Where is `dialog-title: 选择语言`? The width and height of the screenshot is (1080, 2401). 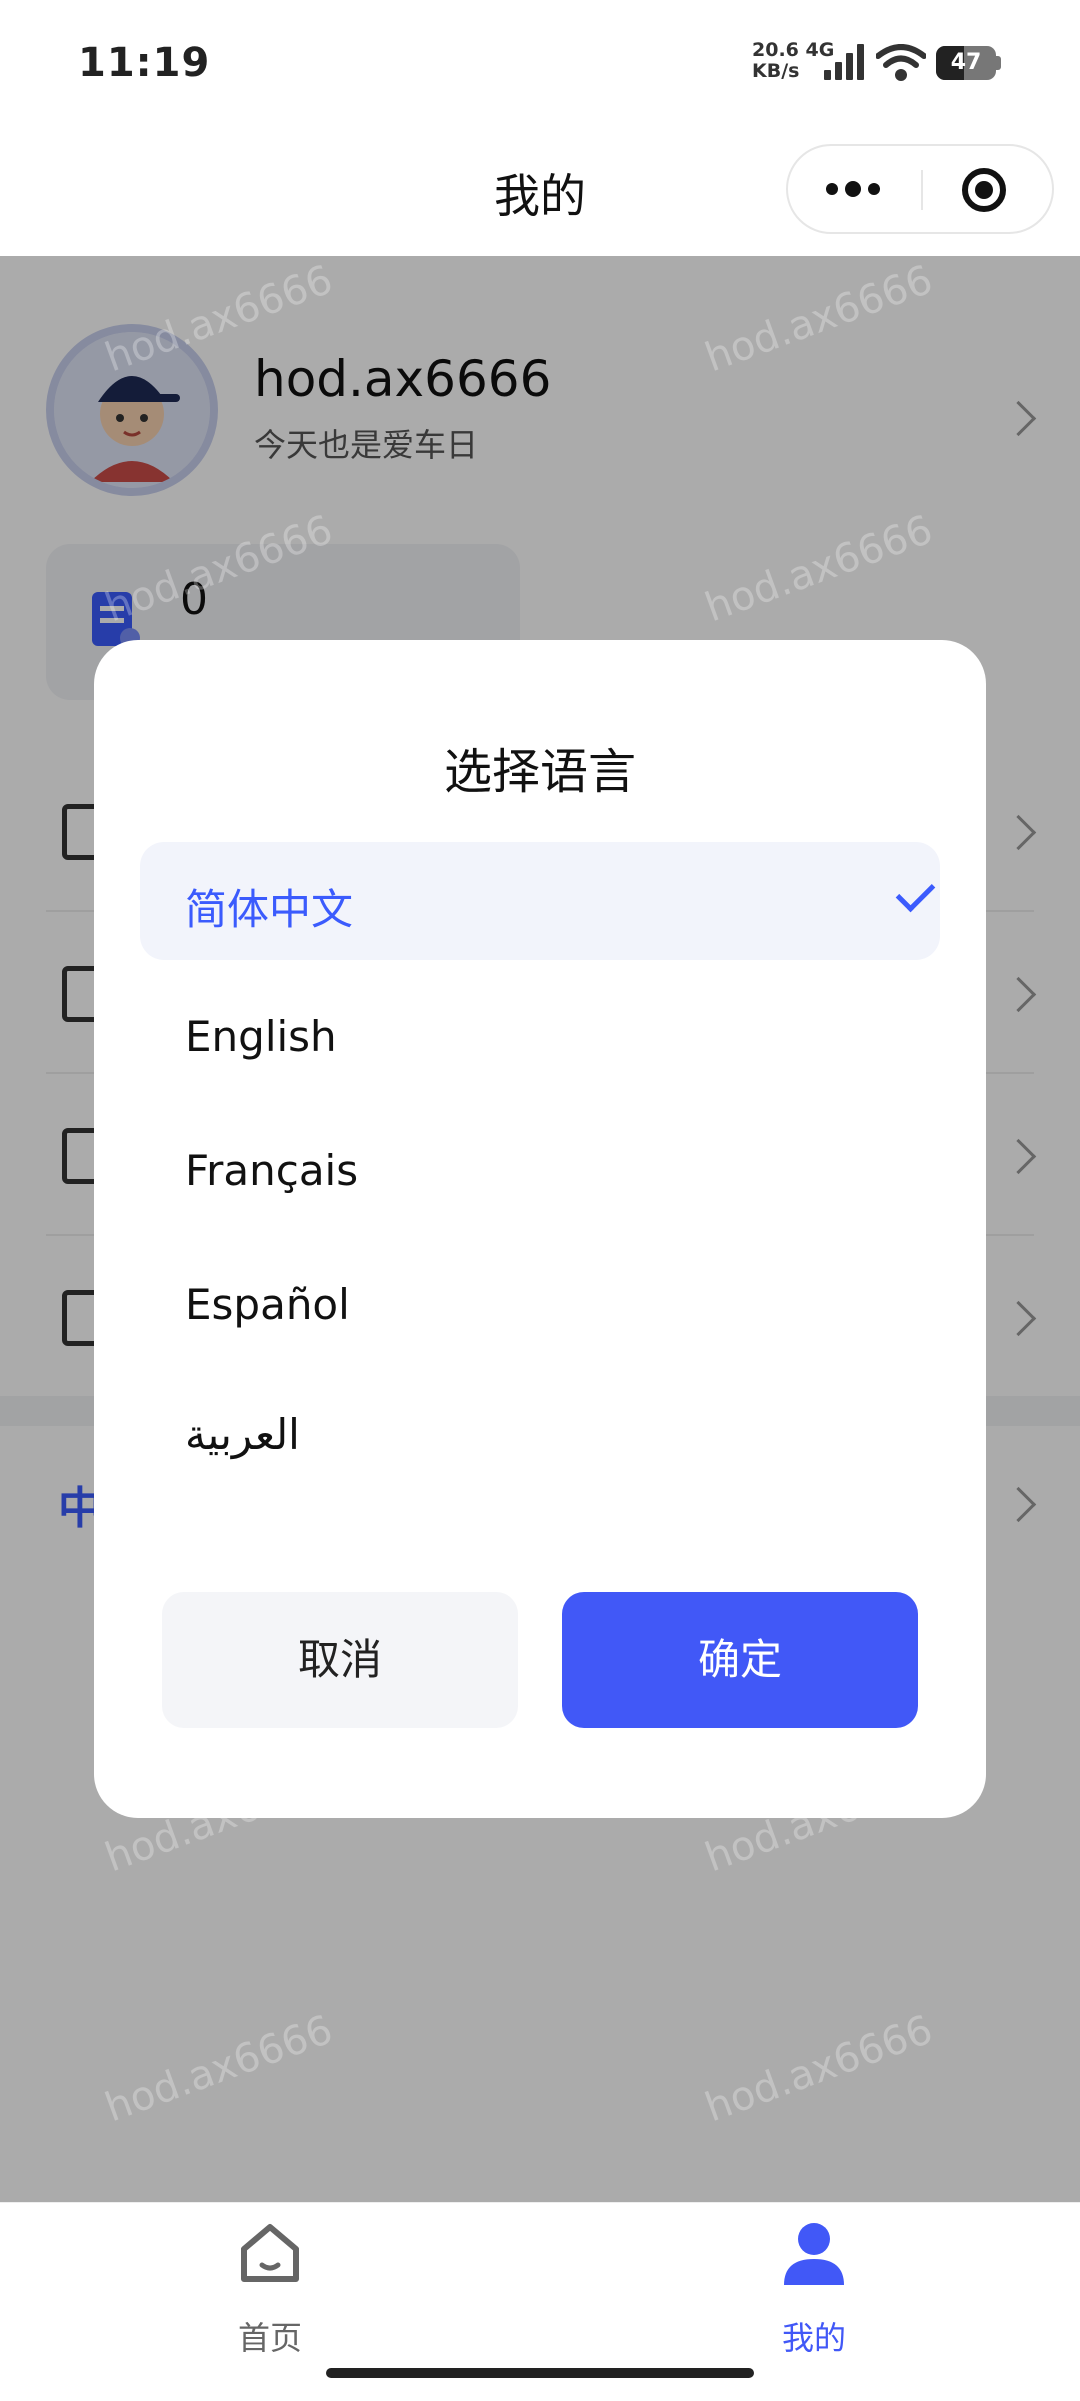
dialog-title: 选择语言 is located at coordinates (539, 772).